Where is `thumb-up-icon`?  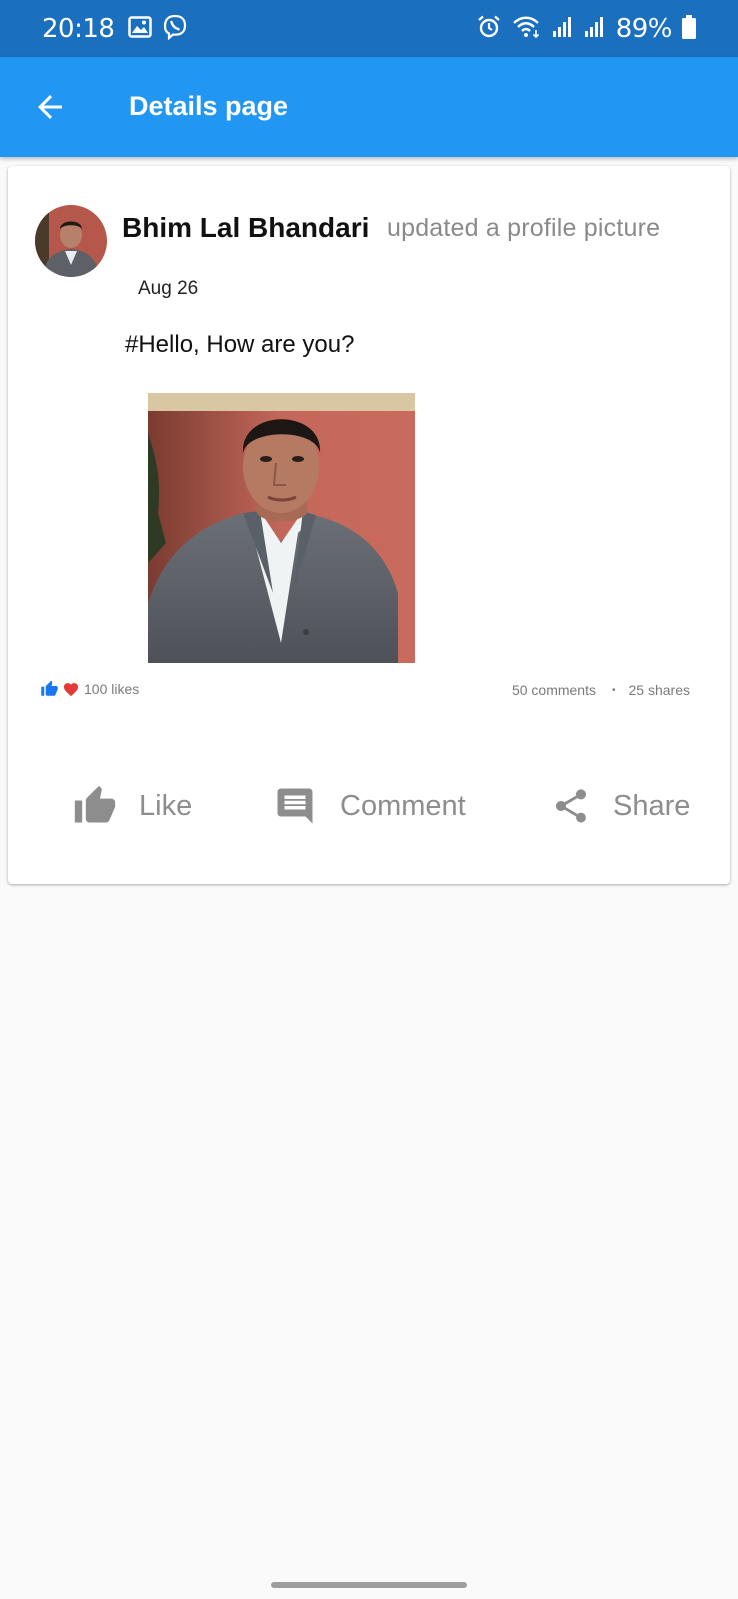 thumb-up-icon is located at coordinates (95, 804).